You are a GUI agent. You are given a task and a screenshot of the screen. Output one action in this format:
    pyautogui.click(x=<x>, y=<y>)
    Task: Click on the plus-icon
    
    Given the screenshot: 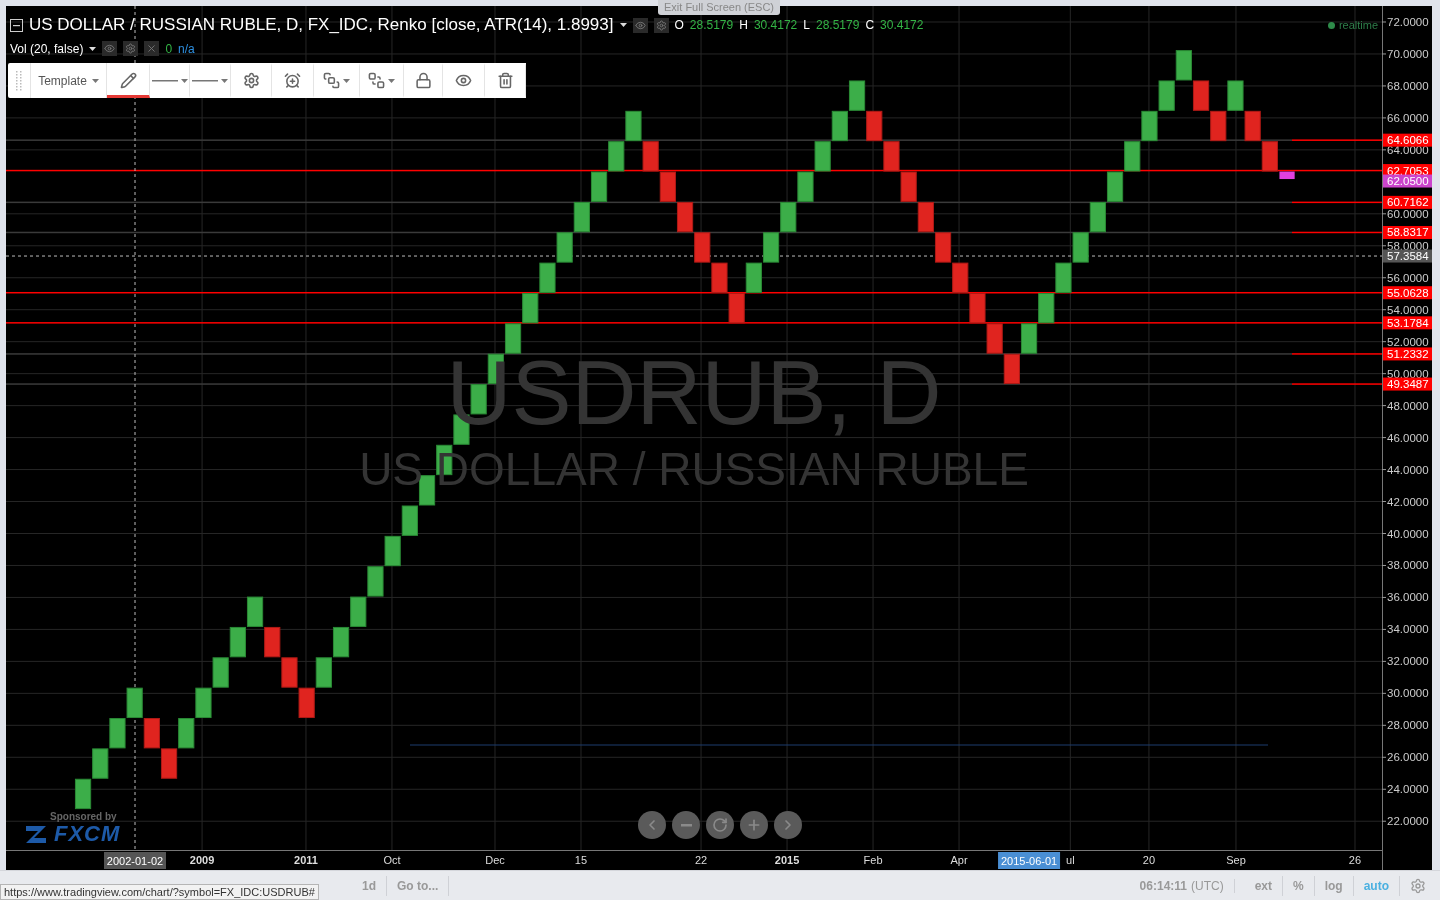 What is the action you would take?
    pyautogui.click(x=754, y=825)
    